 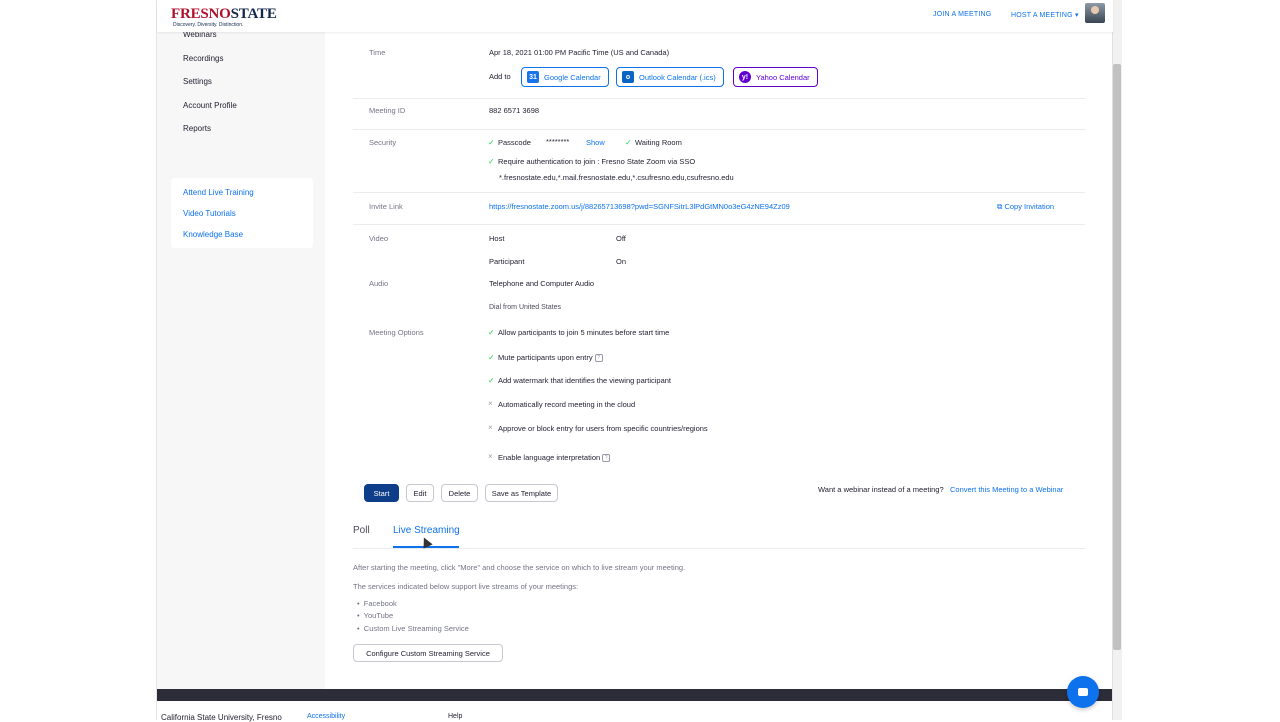 What do you see at coordinates (1045, 15) in the screenshot?
I see `host-meeting-menu: HOST A MEETING ▾` at bounding box center [1045, 15].